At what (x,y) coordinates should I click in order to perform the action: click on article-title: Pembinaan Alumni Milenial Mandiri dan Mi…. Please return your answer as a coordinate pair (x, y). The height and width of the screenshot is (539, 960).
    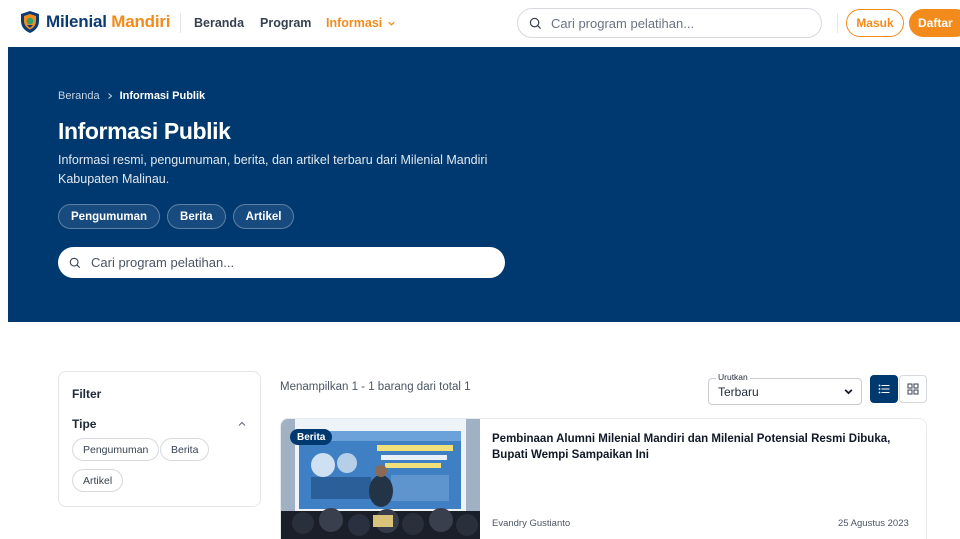
    Looking at the image, I should click on (702, 447).